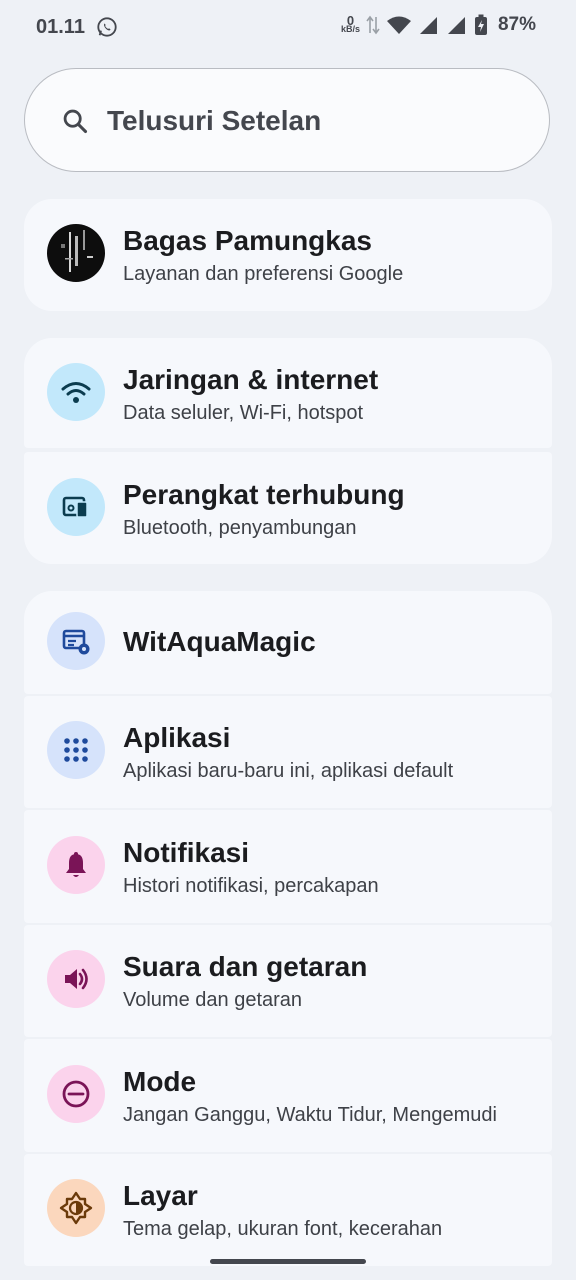 The image size is (576, 1280). I want to click on battery-icon, so click(480, 24).